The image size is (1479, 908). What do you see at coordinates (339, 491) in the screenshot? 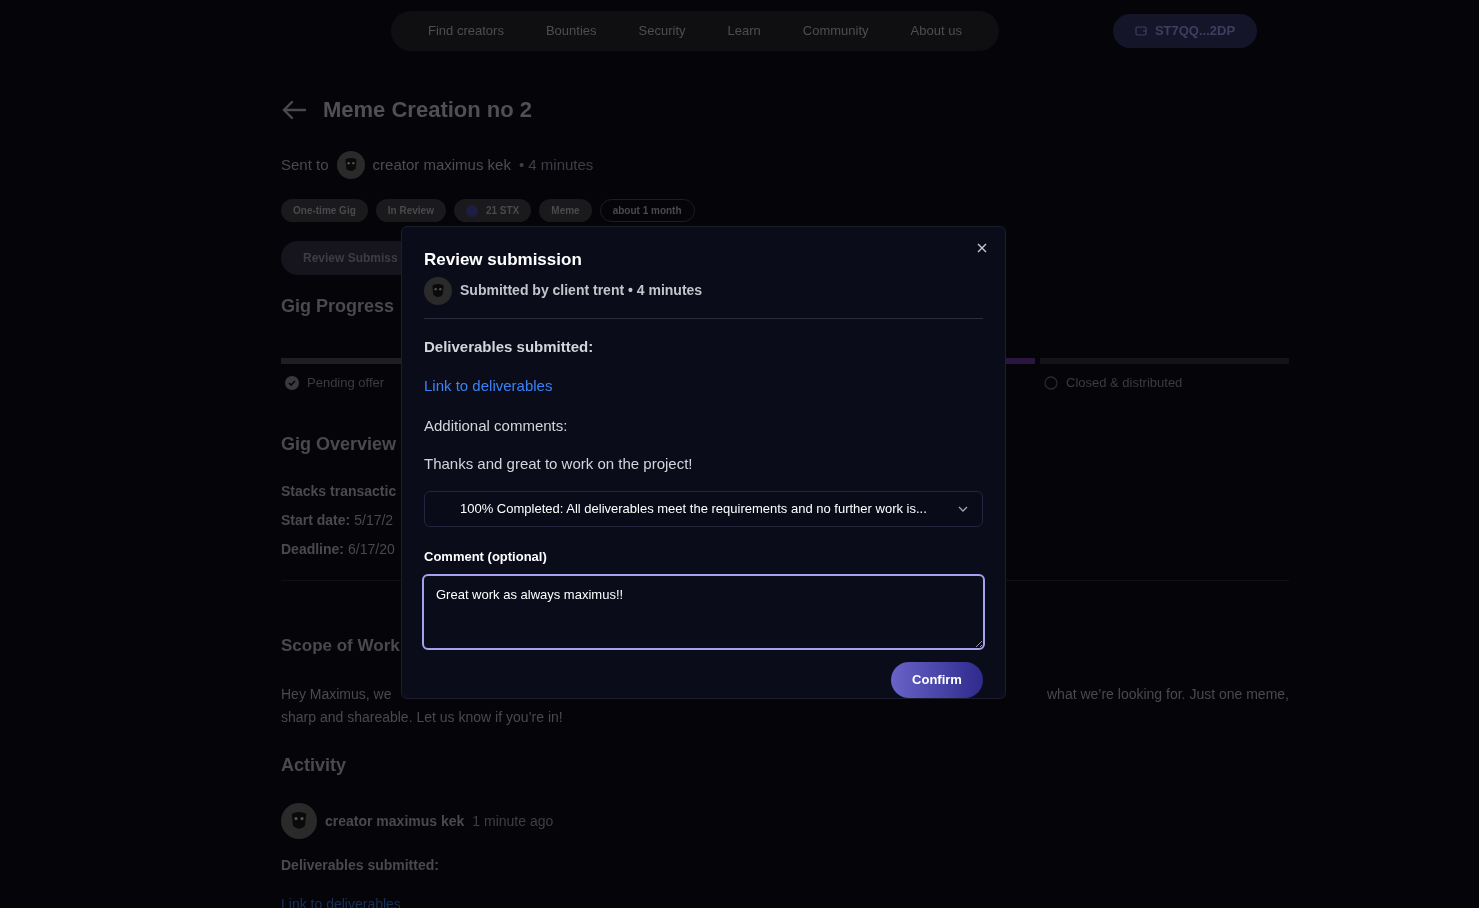
I see `overview-key: Stacks transactic` at bounding box center [339, 491].